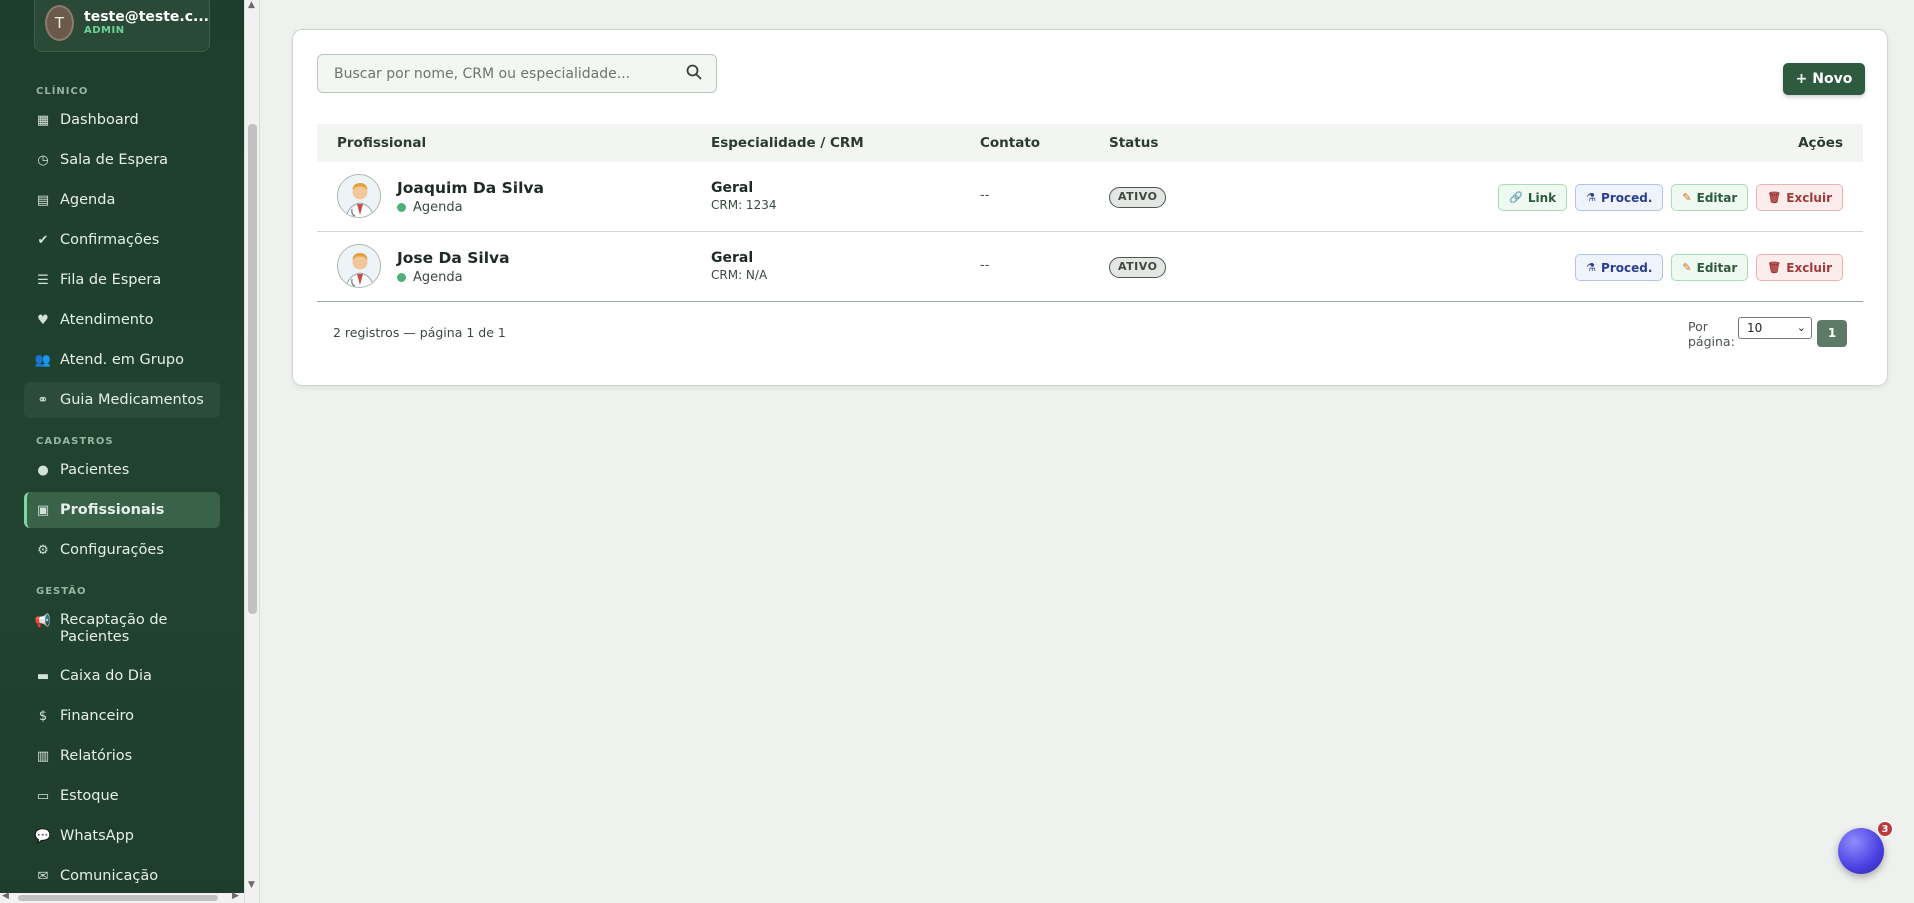 Image resolution: width=1914 pixels, height=903 pixels. Describe the element at coordinates (112, 550) in the screenshot. I see `sidebar-item-label: Configurações` at that location.